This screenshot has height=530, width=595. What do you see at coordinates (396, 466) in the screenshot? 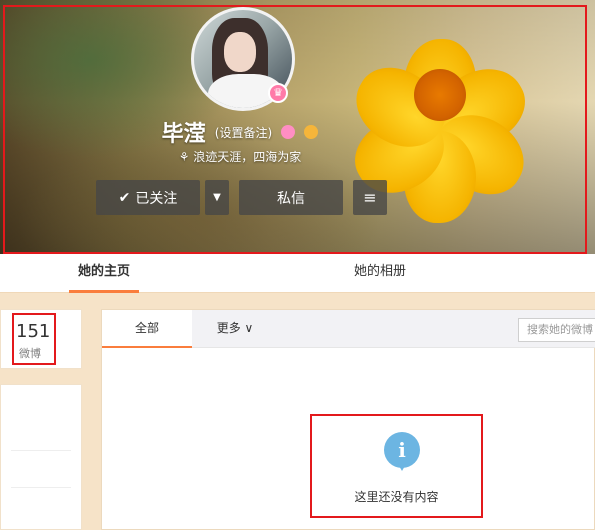
I see `annotation-box-empty` at bounding box center [396, 466].